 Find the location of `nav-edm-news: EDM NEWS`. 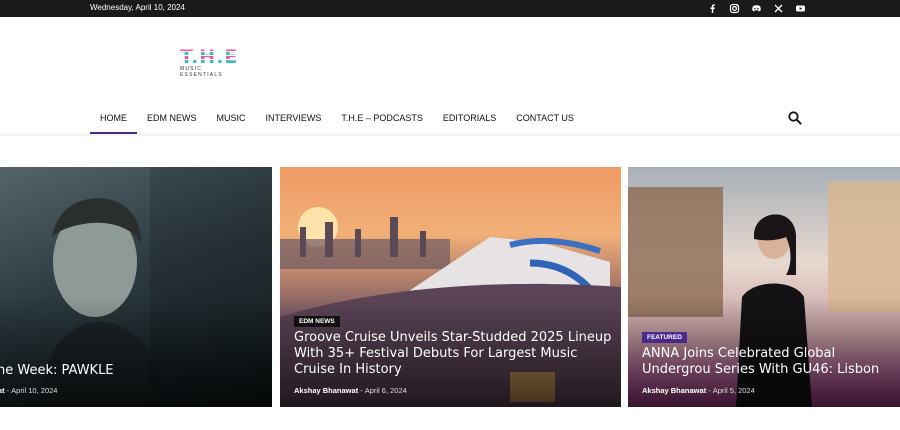

nav-edm-news: EDM NEWS is located at coordinates (172, 121).